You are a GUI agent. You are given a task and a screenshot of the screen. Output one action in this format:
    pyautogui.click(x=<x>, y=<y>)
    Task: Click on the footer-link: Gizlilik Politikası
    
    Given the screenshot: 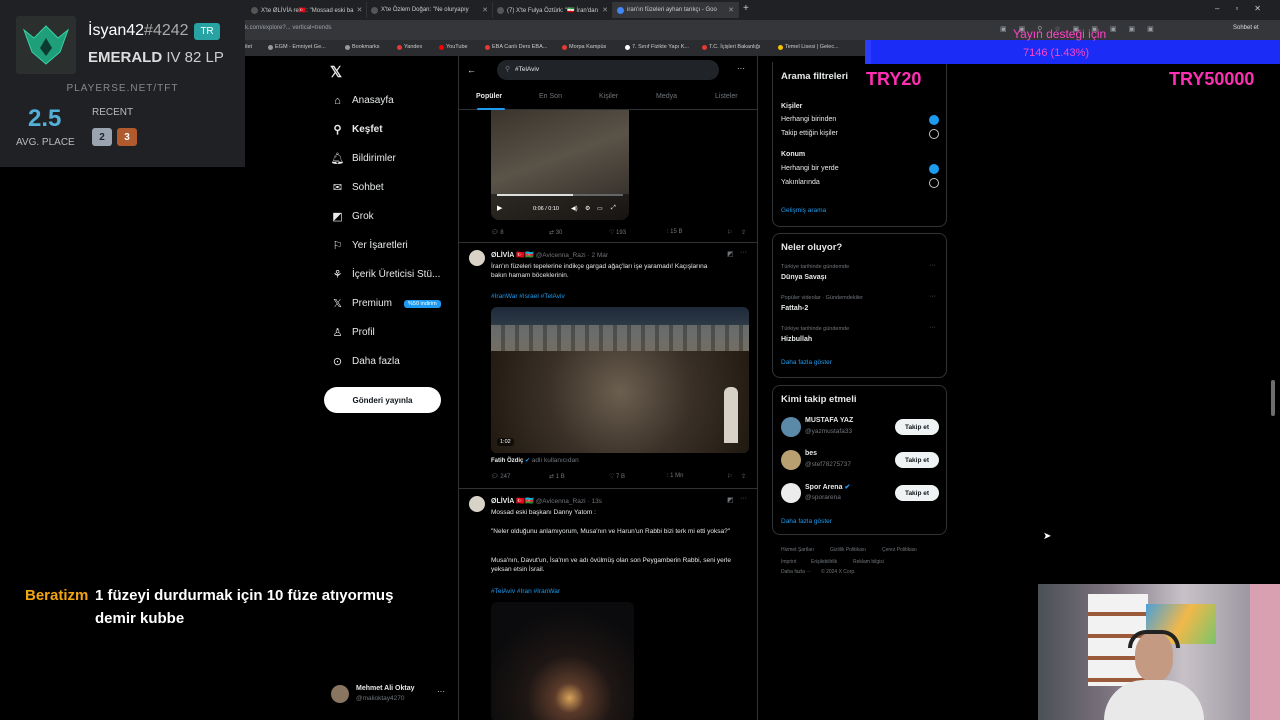 What is the action you would take?
    pyautogui.click(x=848, y=550)
    